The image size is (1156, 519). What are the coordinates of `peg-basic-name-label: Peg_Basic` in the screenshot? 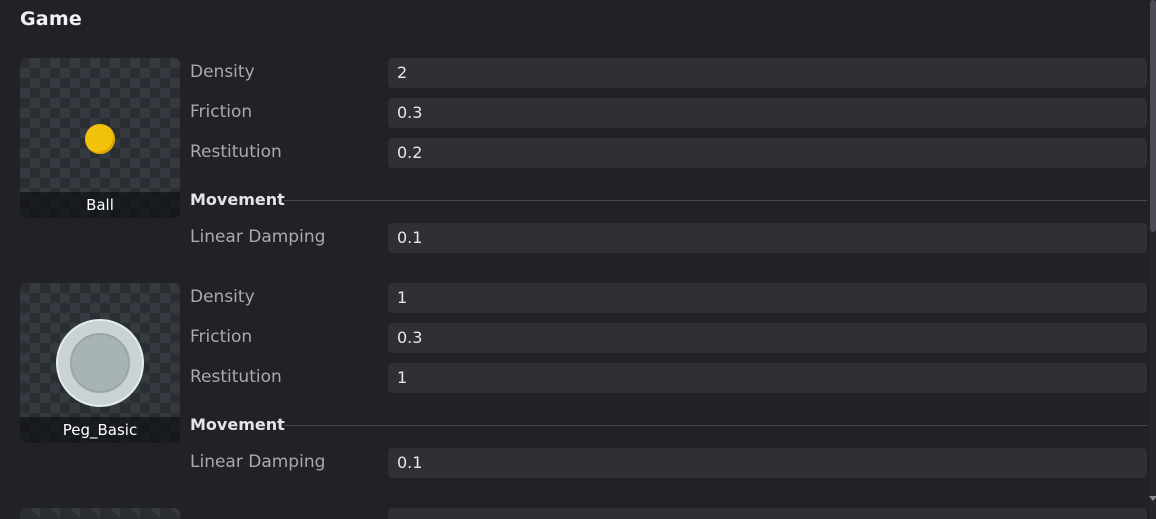 It's located at (100, 430).